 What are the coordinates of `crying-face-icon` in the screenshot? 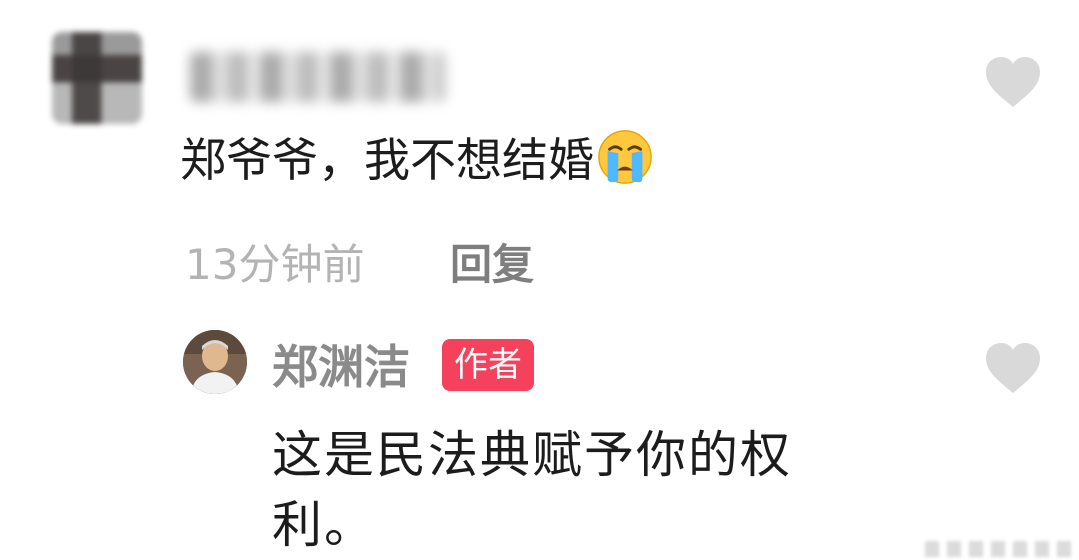 It's located at (625, 157).